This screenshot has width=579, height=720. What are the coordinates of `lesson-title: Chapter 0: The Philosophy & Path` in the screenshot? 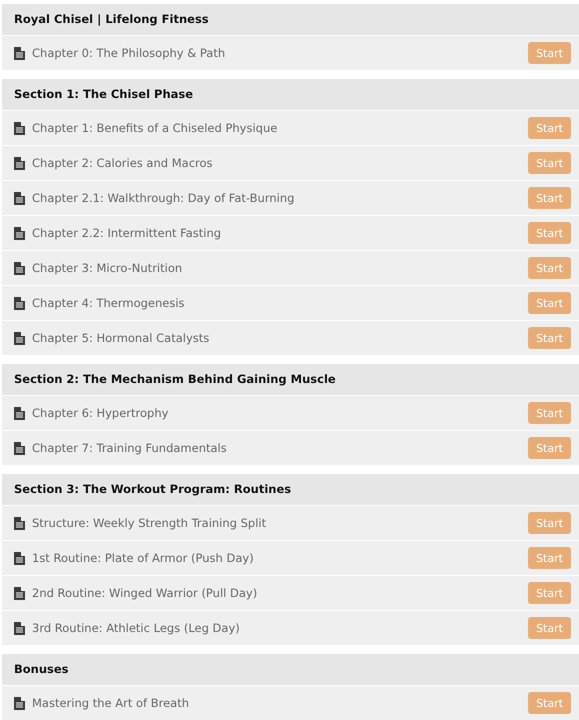 It's located at (129, 53).